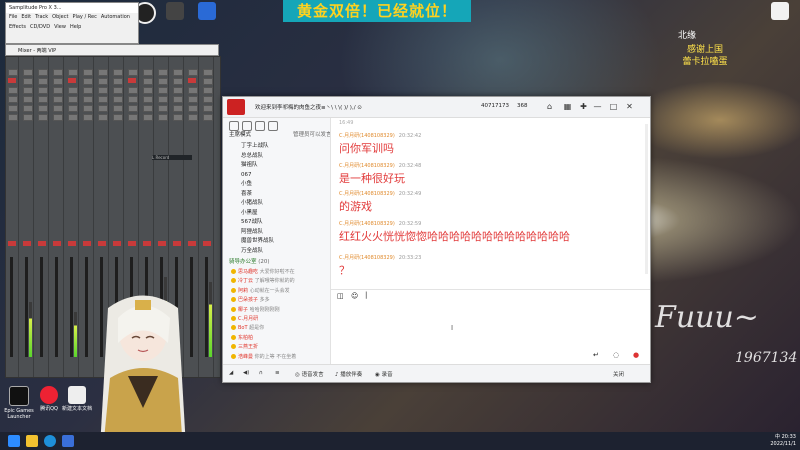  What do you see at coordinates (276, 241) in the screenshot?
I see `channel-item: 魔兽世界战队` at bounding box center [276, 241].